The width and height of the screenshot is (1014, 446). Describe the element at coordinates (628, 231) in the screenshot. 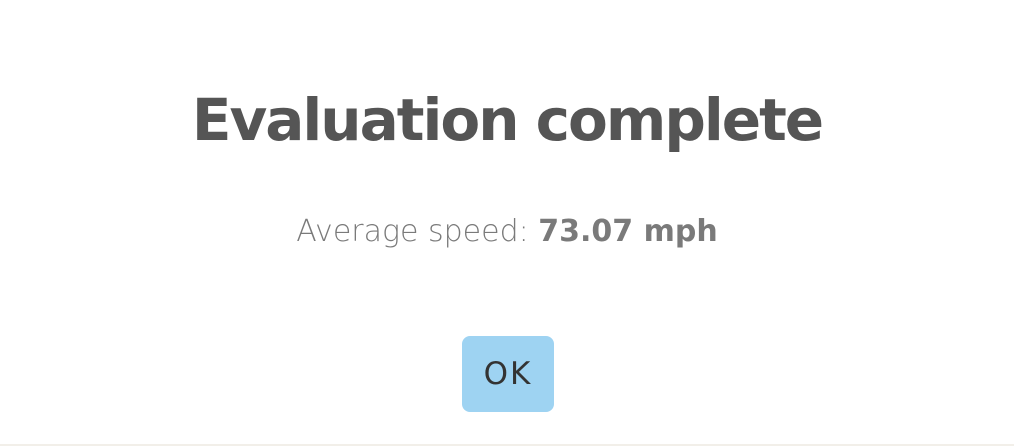

I see `average-speed-value: 73.07 mph` at that location.